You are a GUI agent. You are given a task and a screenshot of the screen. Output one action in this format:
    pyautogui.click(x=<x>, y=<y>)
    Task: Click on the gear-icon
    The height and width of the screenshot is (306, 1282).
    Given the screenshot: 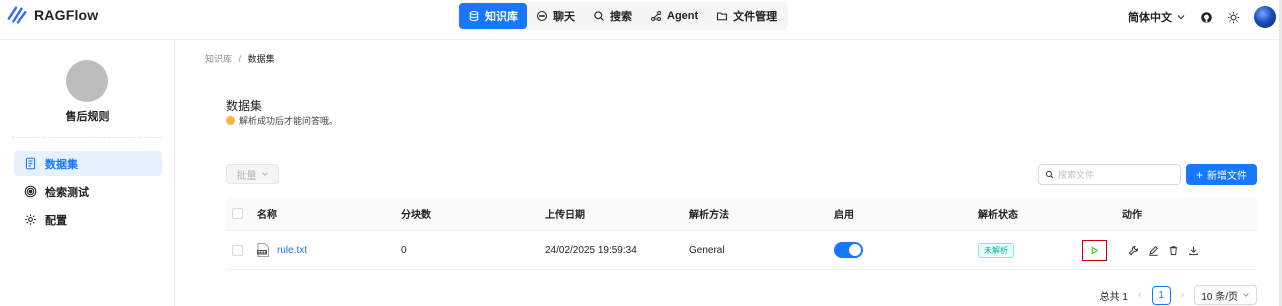 What is the action you would take?
    pyautogui.click(x=30, y=219)
    